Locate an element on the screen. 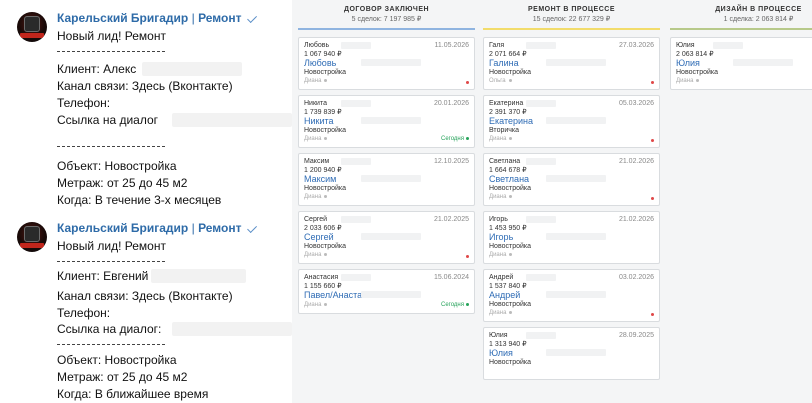  deal-contact-link: Никита is located at coordinates (319, 121).